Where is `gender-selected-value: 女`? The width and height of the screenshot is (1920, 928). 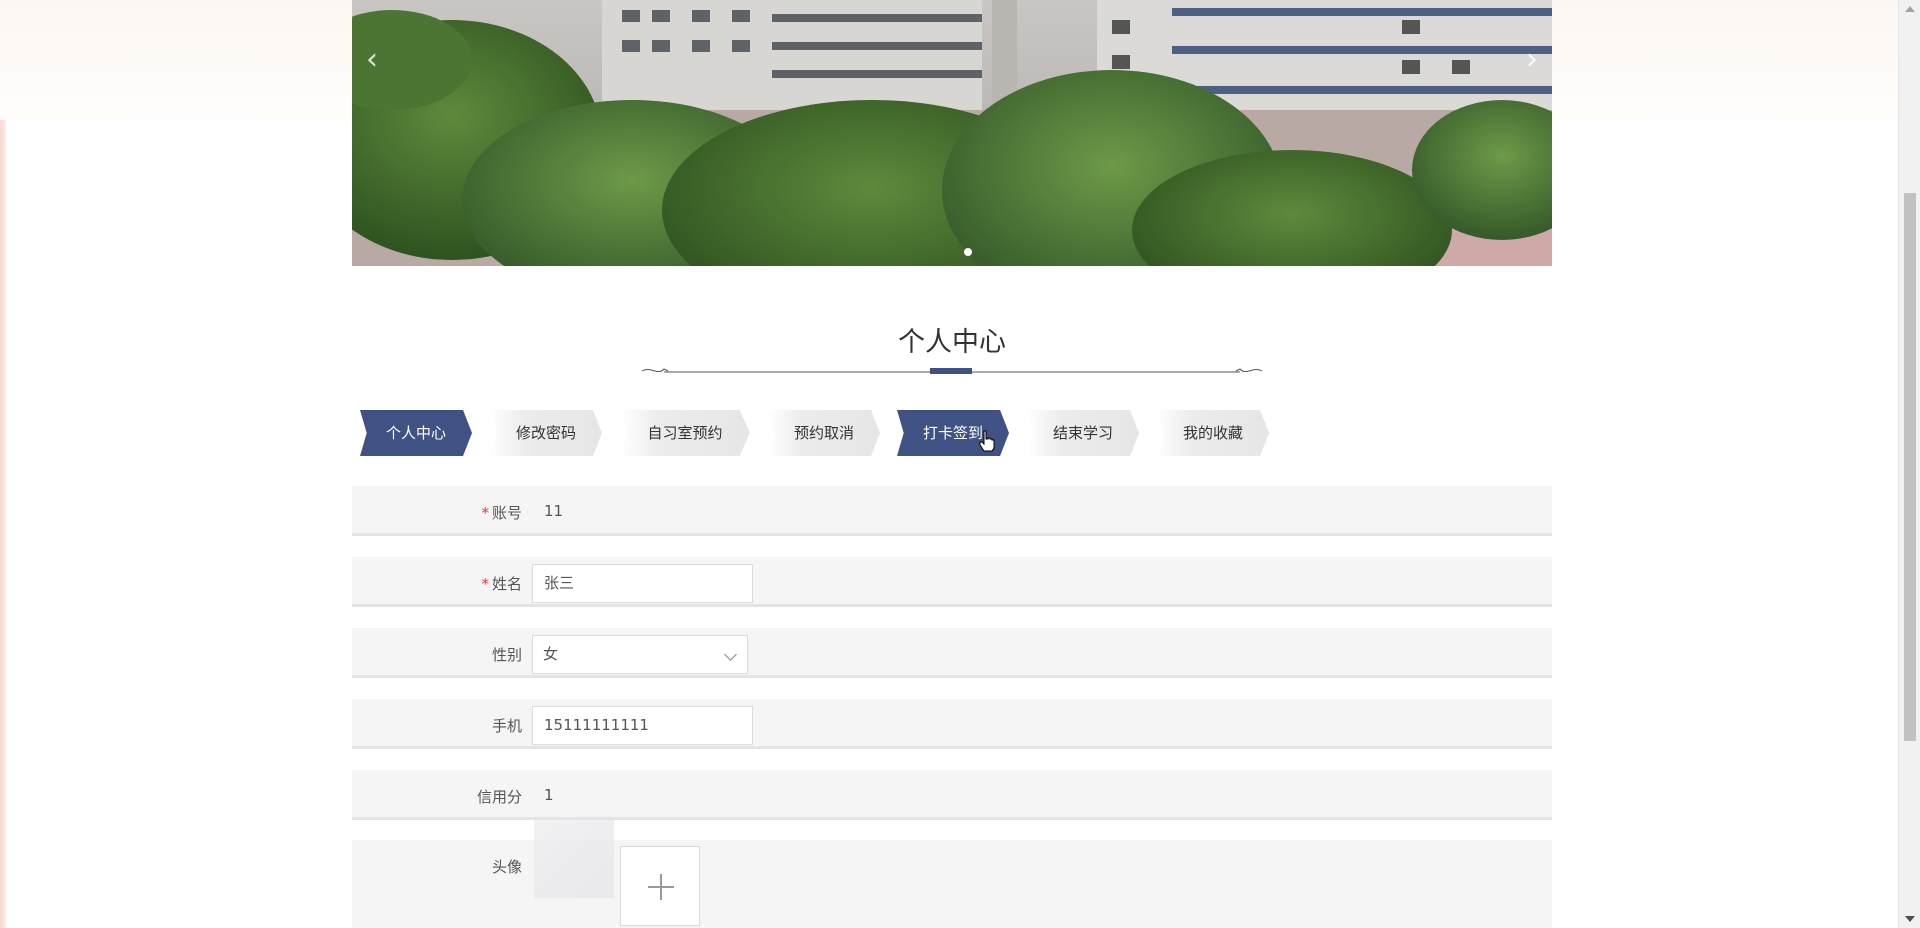 gender-selected-value: 女 is located at coordinates (551, 654).